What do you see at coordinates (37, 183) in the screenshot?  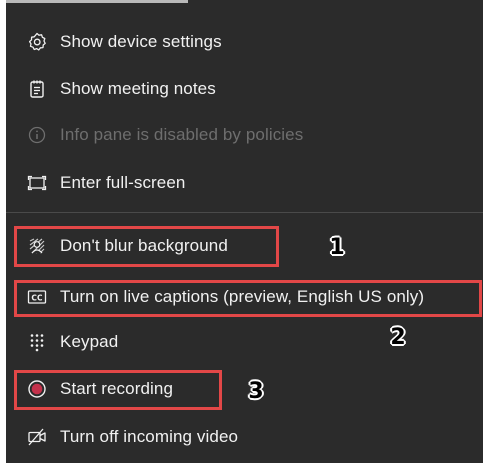 I see `fullscreen-icon` at bounding box center [37, 183].